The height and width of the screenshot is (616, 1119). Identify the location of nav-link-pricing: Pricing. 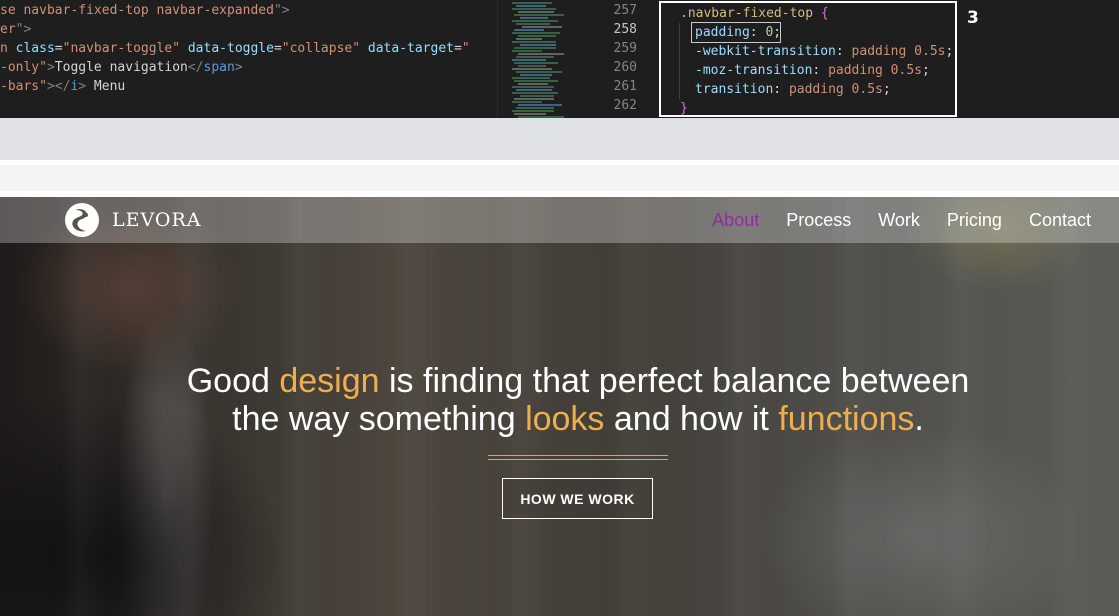
(974, 220).